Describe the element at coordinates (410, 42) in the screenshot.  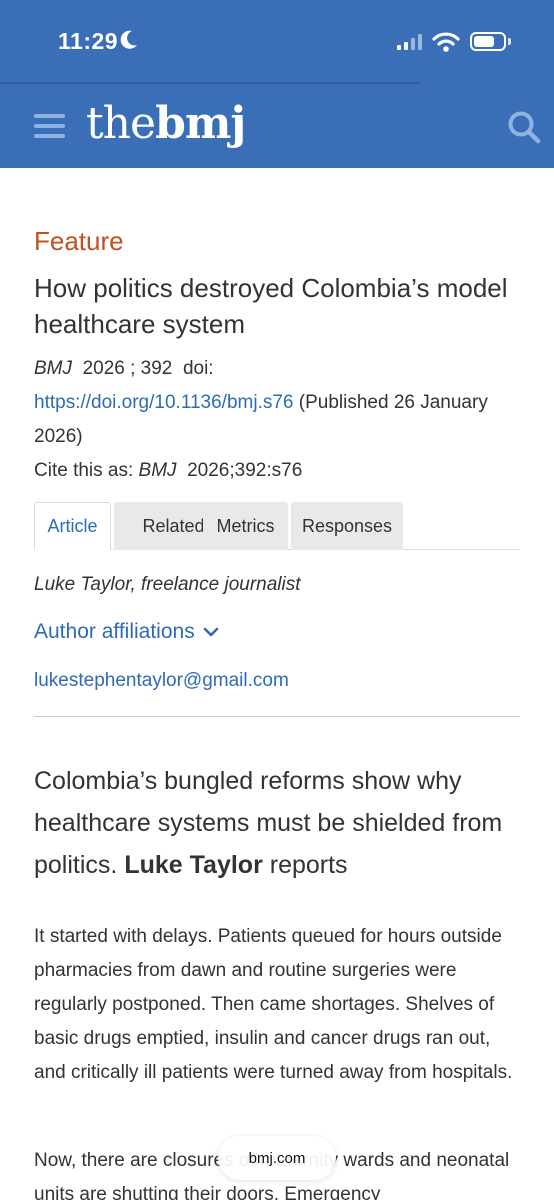
I see `cellular-signal-icon` at that location.